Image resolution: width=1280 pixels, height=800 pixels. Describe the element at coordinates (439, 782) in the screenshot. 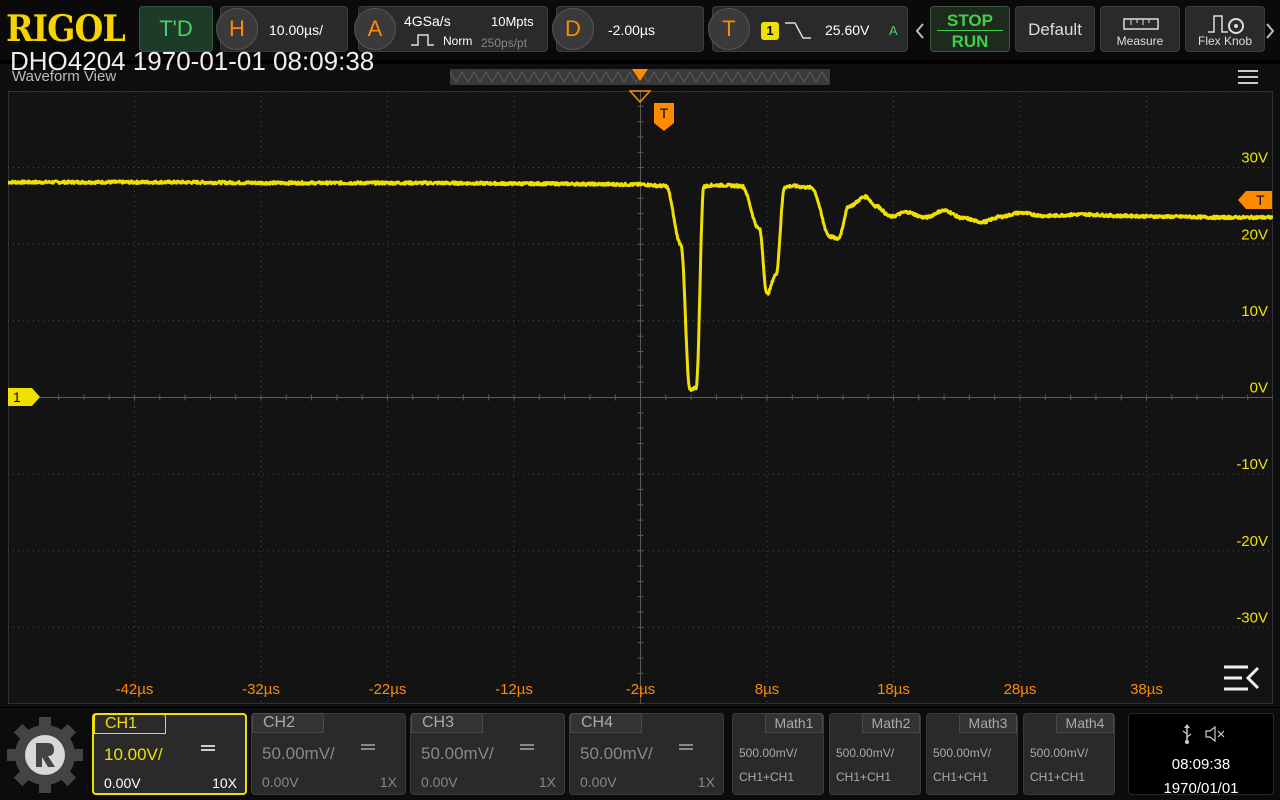

I see `ch3-offset: 0.00V` at that location.